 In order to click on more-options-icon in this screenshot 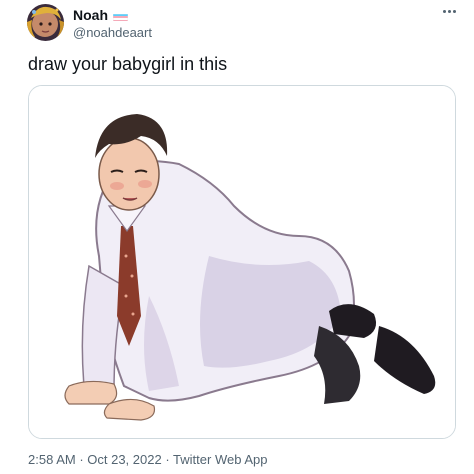, I will do `click(449, 11)`.